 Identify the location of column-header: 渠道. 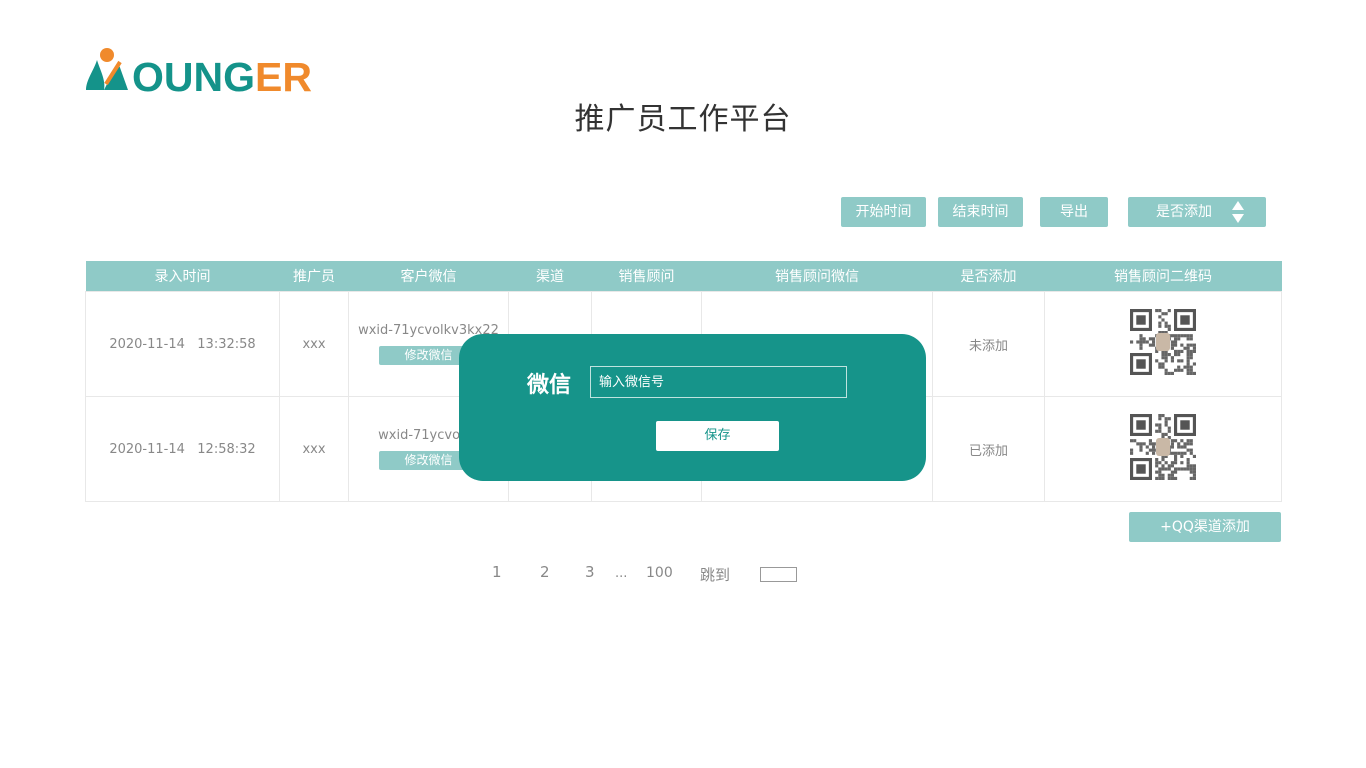
(550, 276).